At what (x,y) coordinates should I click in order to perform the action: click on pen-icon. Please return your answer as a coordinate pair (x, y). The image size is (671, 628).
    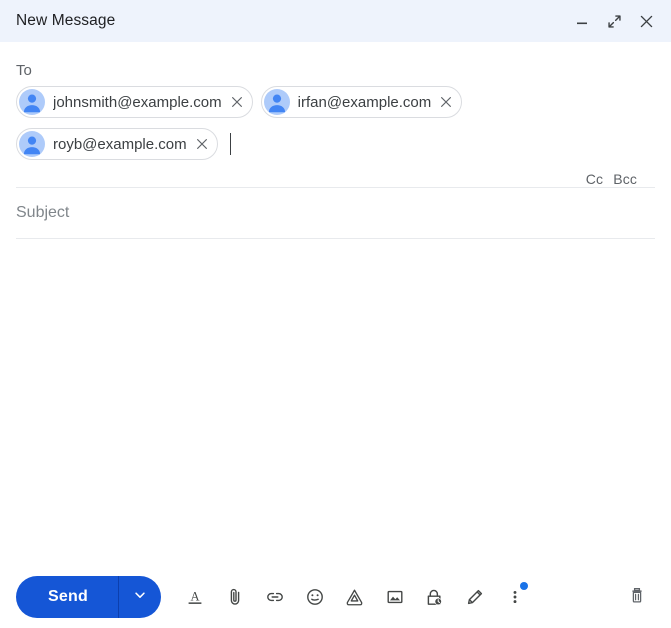
    Looking at the image, I should click on (475, 597).